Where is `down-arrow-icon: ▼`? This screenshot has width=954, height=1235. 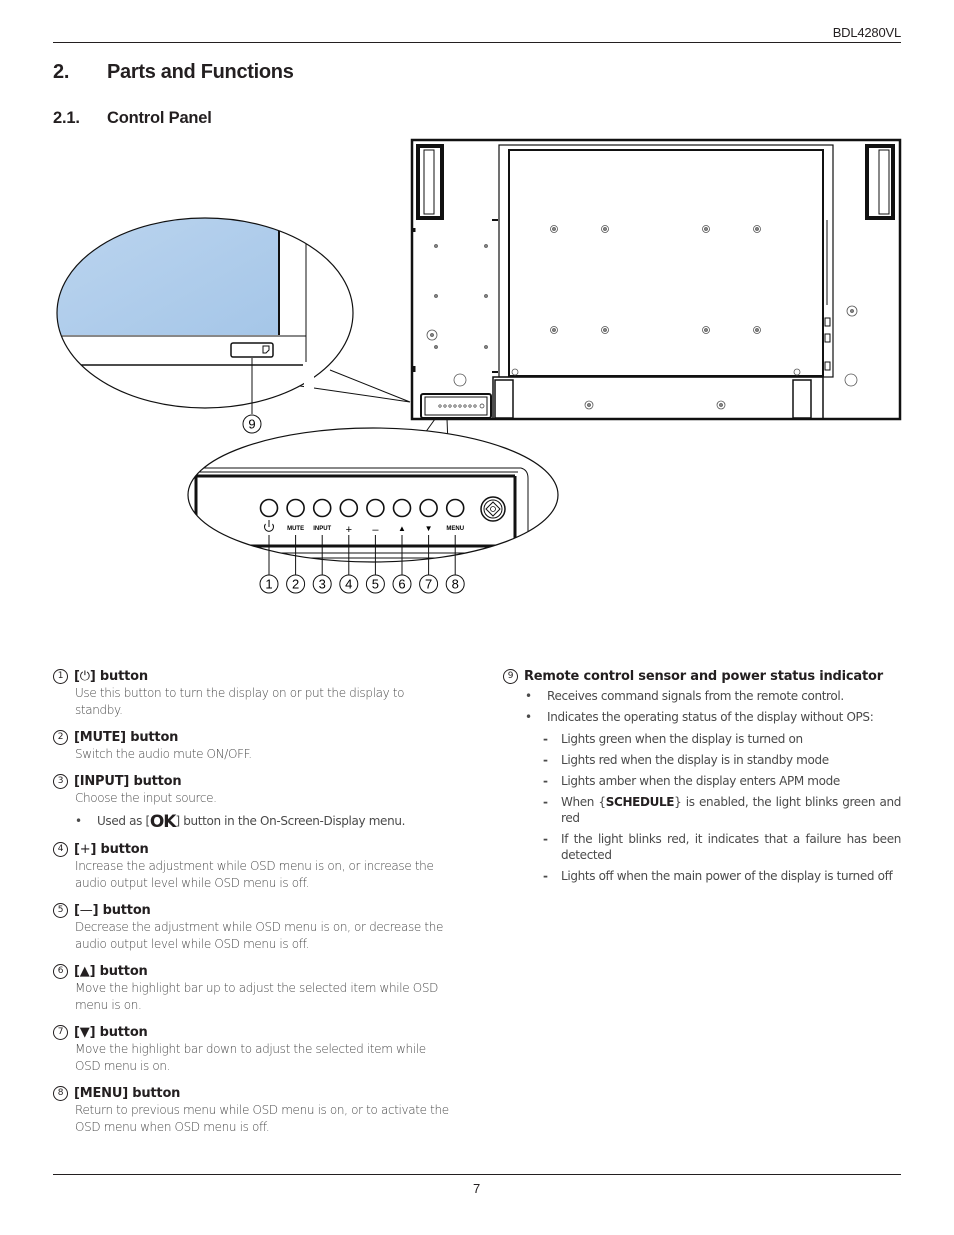 down-arrow-icon: ▼ is located at coordinates (84, 1032).